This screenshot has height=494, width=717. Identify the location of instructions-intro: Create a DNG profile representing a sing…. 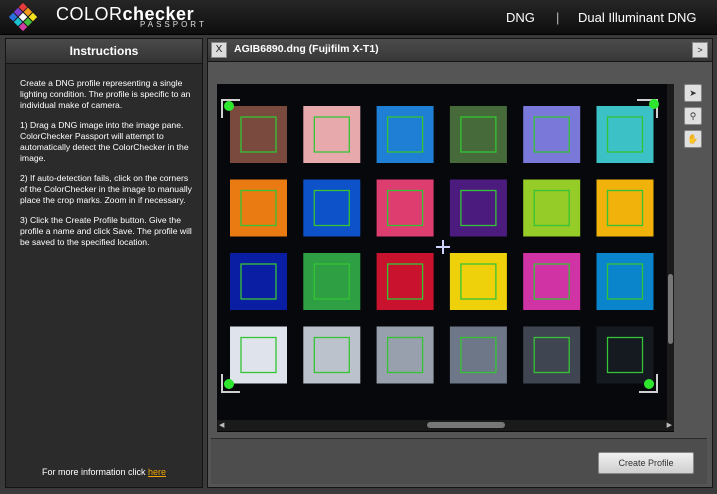
(105, 94).